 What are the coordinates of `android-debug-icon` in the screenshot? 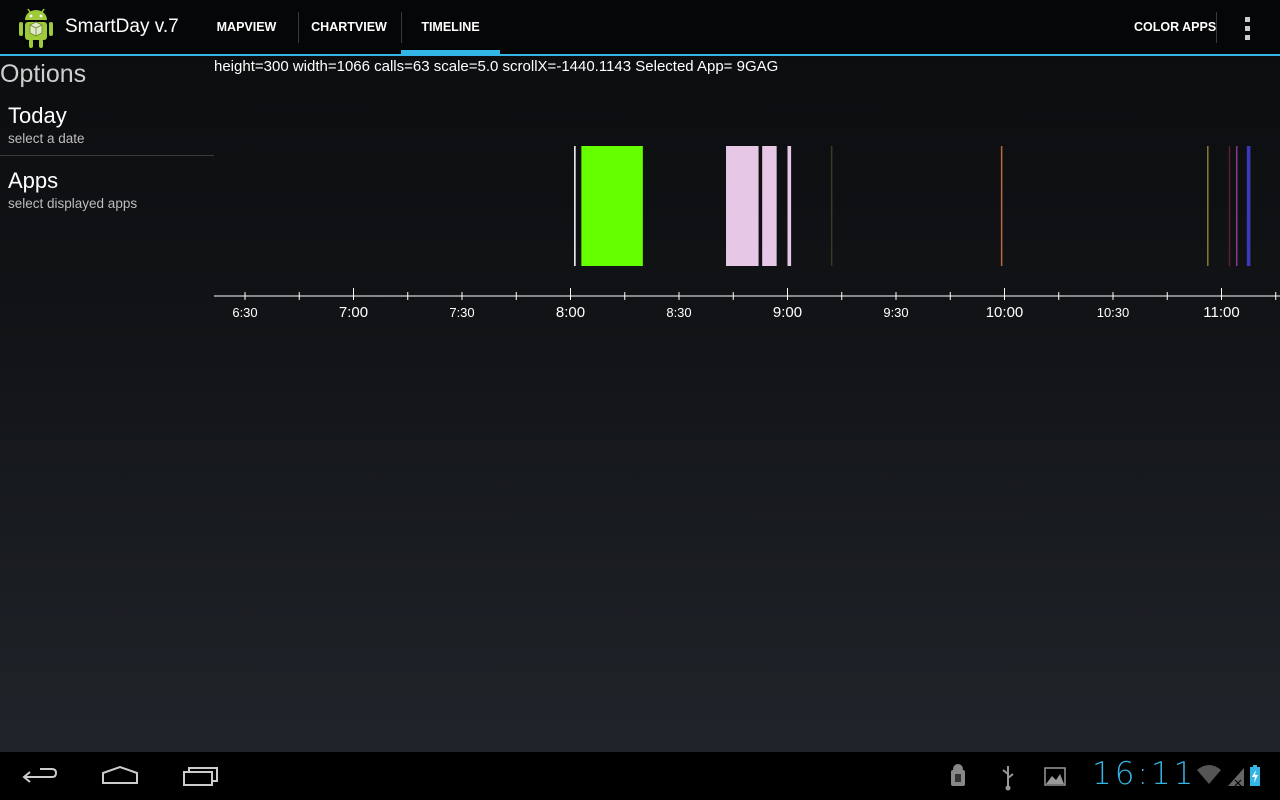 It's located at (958, 775).